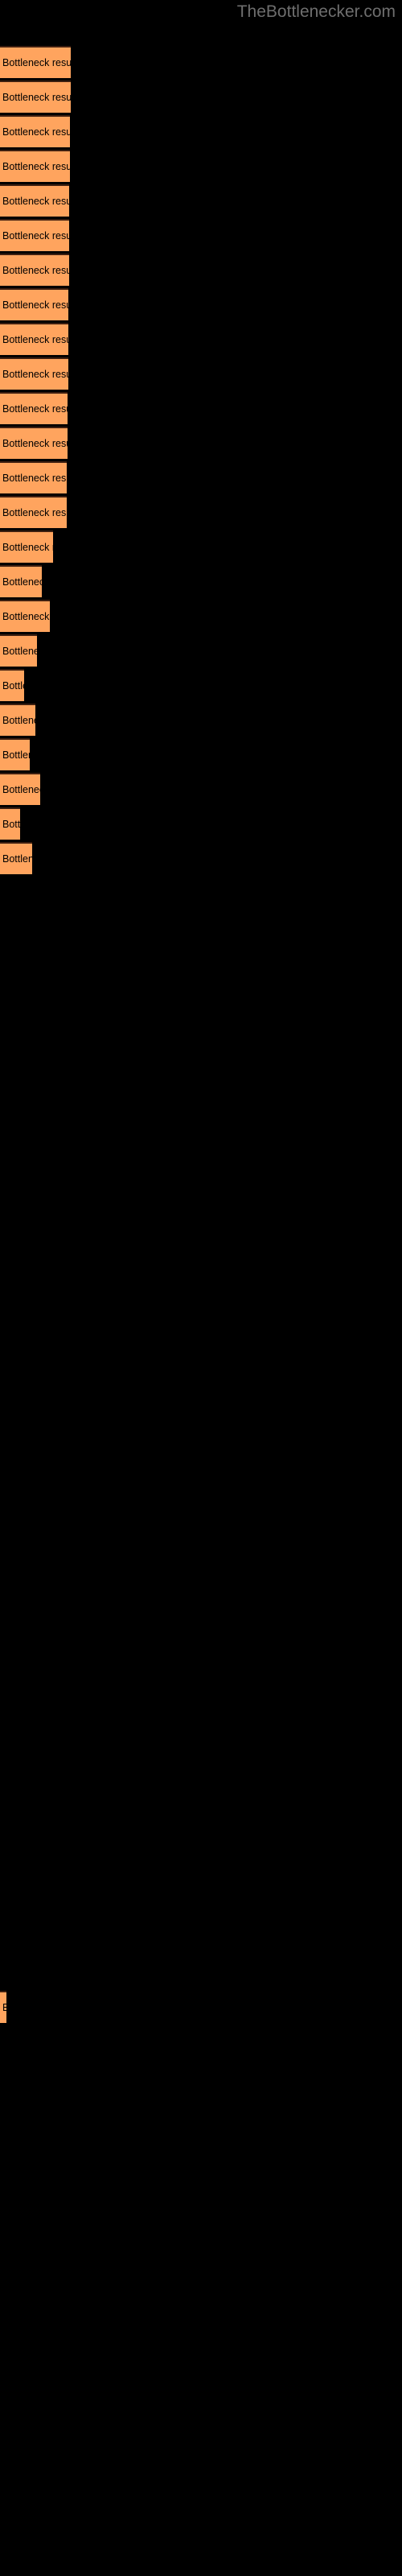  I want to click on bar-2: Bottleneck result, so click(35, 131).